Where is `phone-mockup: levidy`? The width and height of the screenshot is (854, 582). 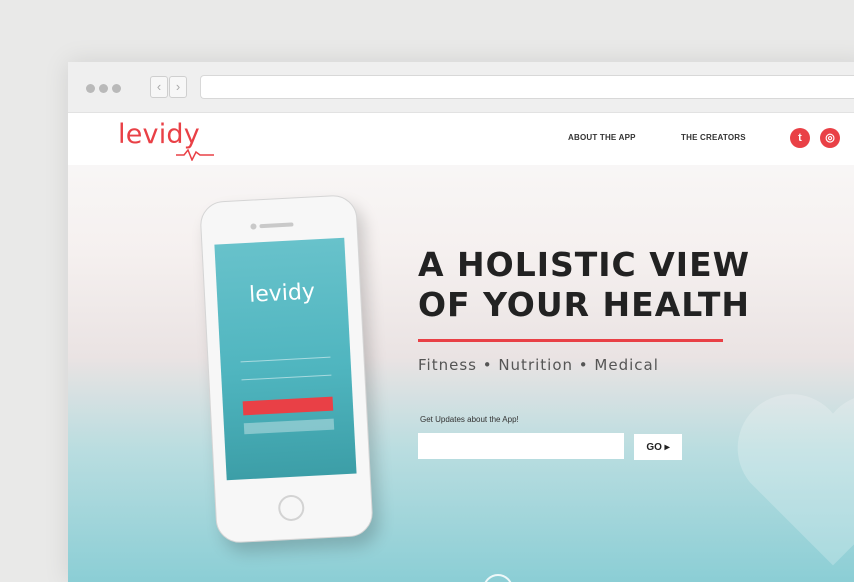 phone-mockup: levidy is located at coordinates (286, 369).